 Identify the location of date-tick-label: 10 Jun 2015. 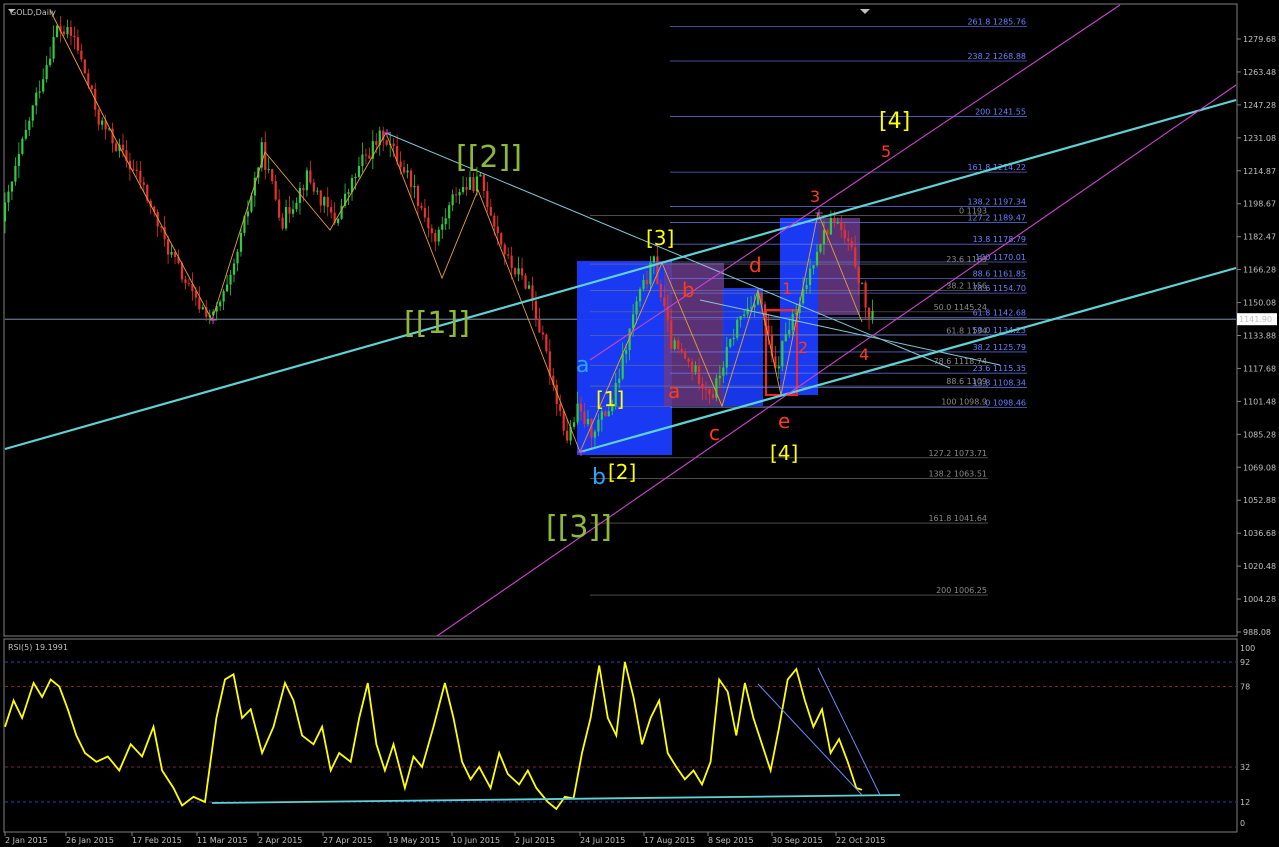
(476, 840).